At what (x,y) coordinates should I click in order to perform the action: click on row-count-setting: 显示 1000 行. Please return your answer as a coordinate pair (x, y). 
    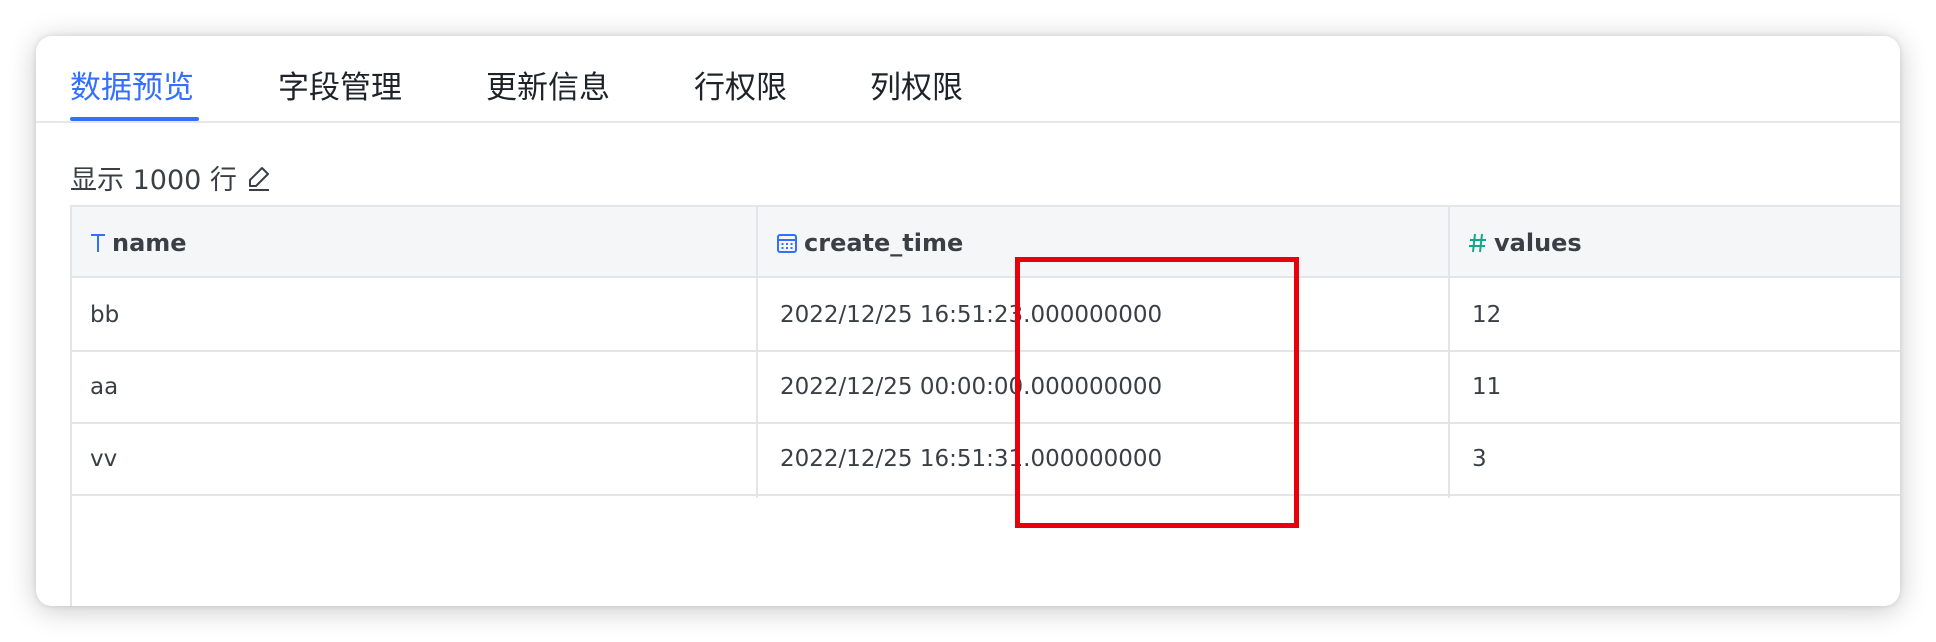
    Looking at the image, I should click on (171, 177).